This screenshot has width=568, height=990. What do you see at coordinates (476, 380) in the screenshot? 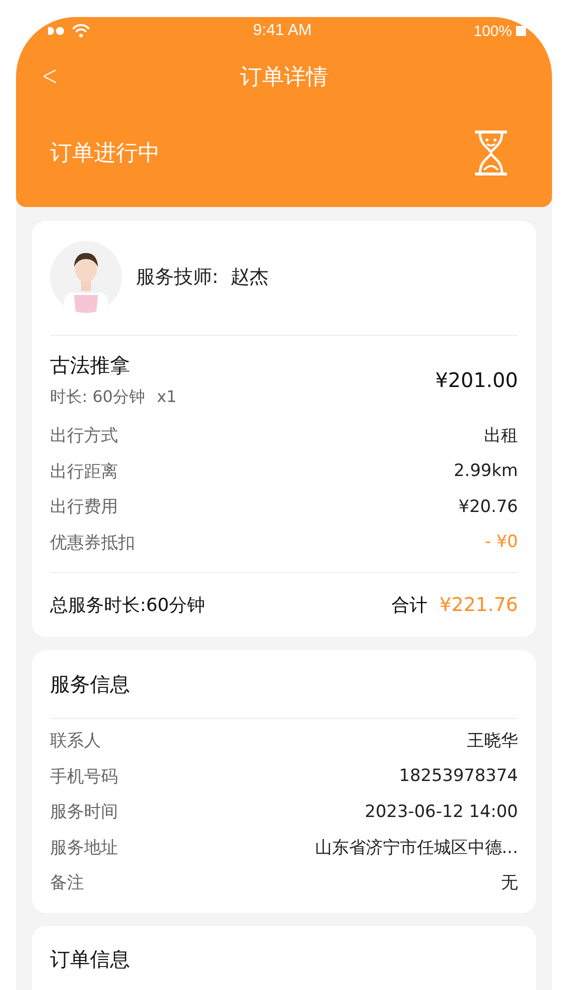
I see `service-price: ¥201.00` at bounding box center [476, 380].